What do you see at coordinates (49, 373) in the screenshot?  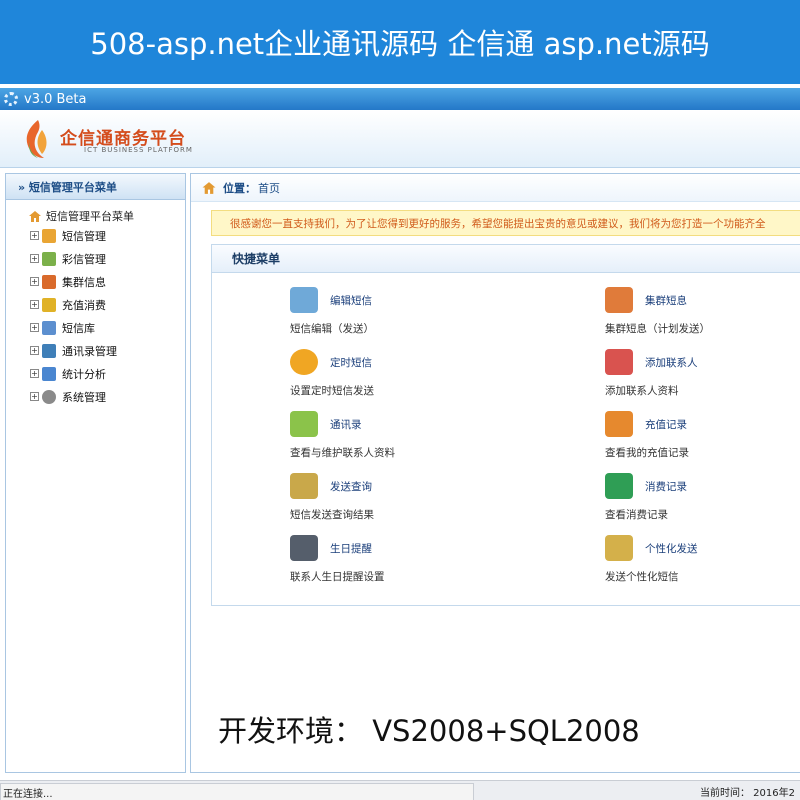 I see `chart-icon` at bounding box center [49, 373].